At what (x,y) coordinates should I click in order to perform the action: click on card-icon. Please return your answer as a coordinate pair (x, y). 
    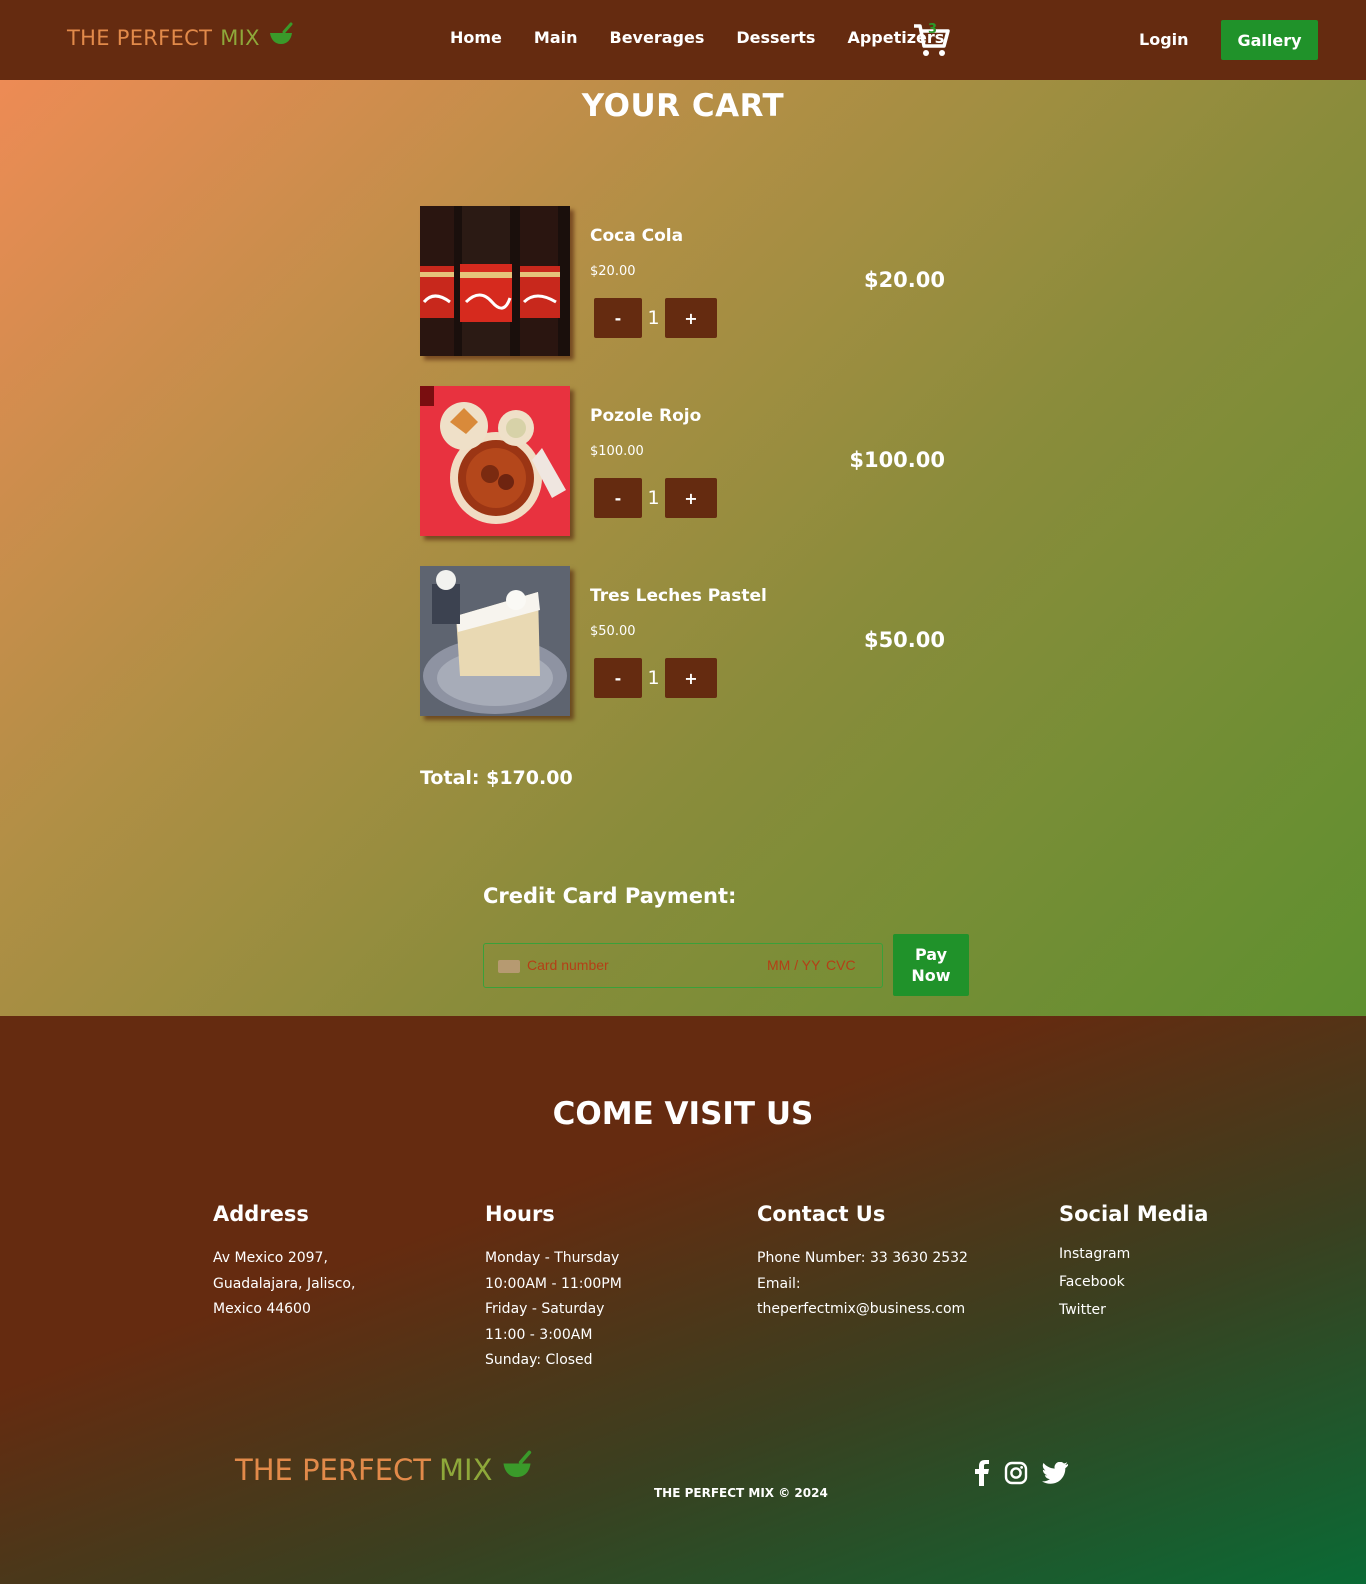
    Looking at the image, I should click on (509, 966).